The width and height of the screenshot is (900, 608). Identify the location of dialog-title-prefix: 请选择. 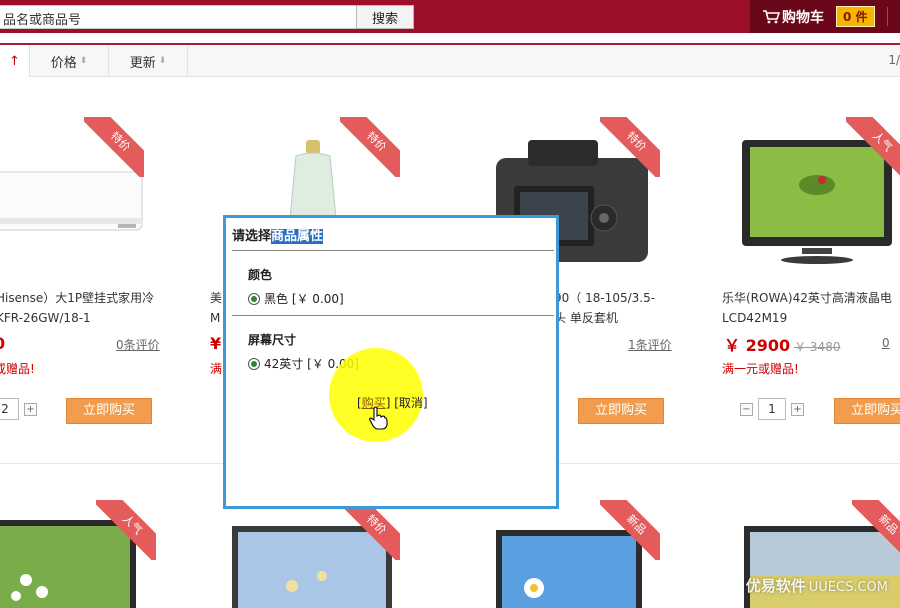
(252, 236).